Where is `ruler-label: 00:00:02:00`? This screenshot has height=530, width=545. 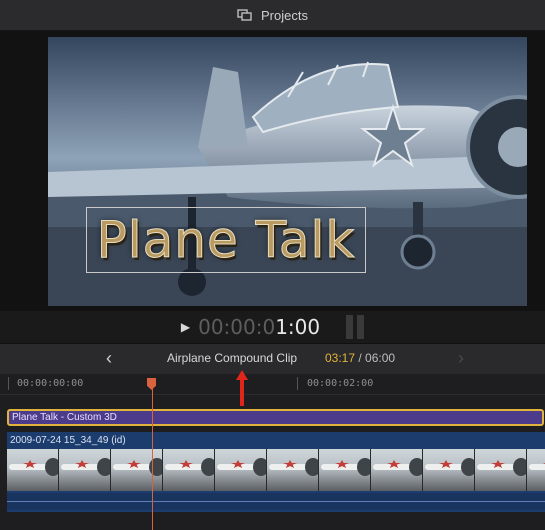
ruler-label: 00:00:02:00 is located at coordinates (340, 383).